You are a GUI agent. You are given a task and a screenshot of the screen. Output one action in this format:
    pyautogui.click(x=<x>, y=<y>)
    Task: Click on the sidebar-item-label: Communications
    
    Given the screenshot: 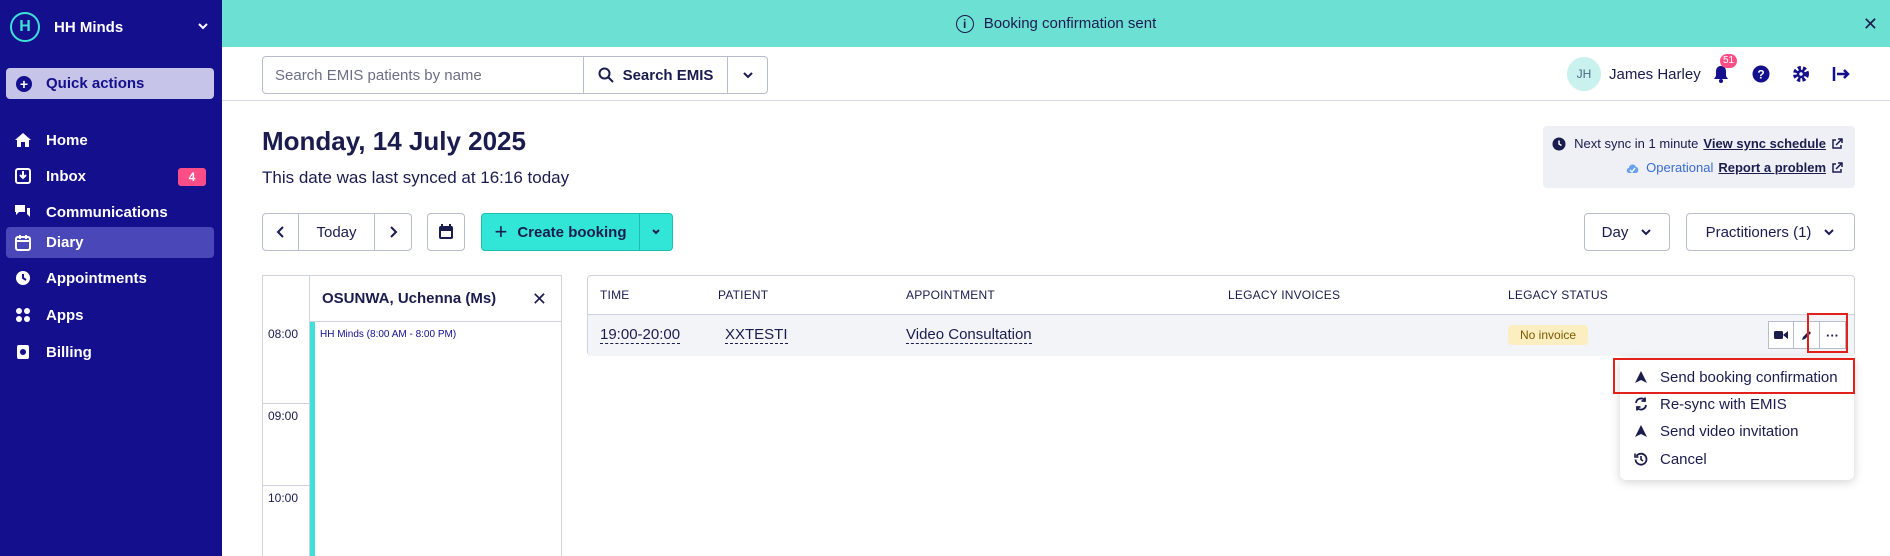 What is the action you would take?
    pyautogui.click(x=107, y=212)
    